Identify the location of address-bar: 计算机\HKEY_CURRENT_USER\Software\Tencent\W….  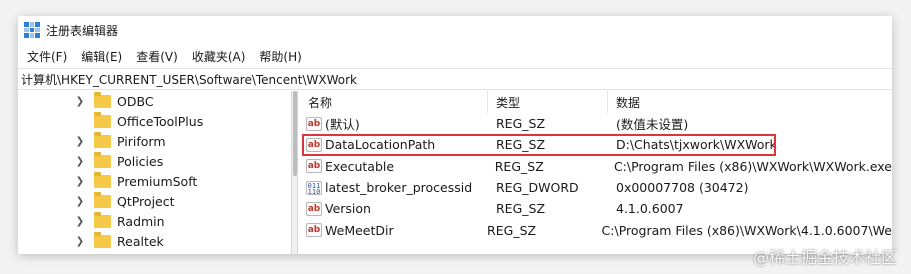
(455, 79).